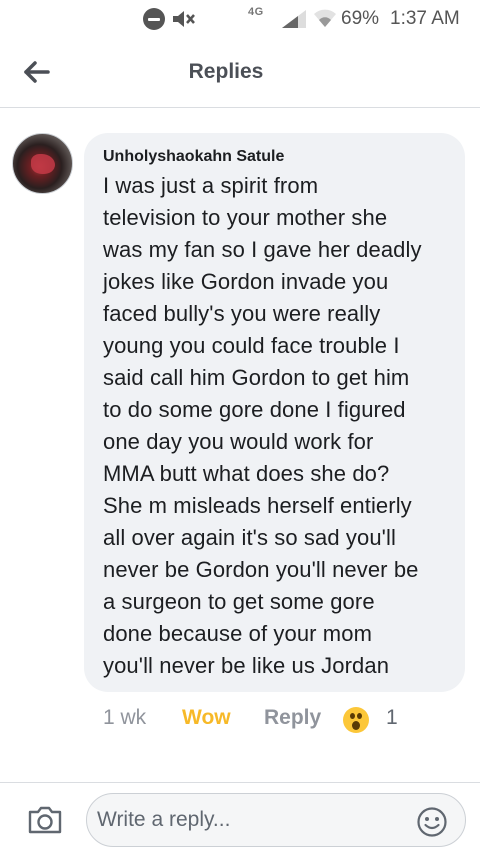  Describe the element at coordinates (124, 718) in the screenshot. I see `comment-timestamp: 1 wk` at that location.